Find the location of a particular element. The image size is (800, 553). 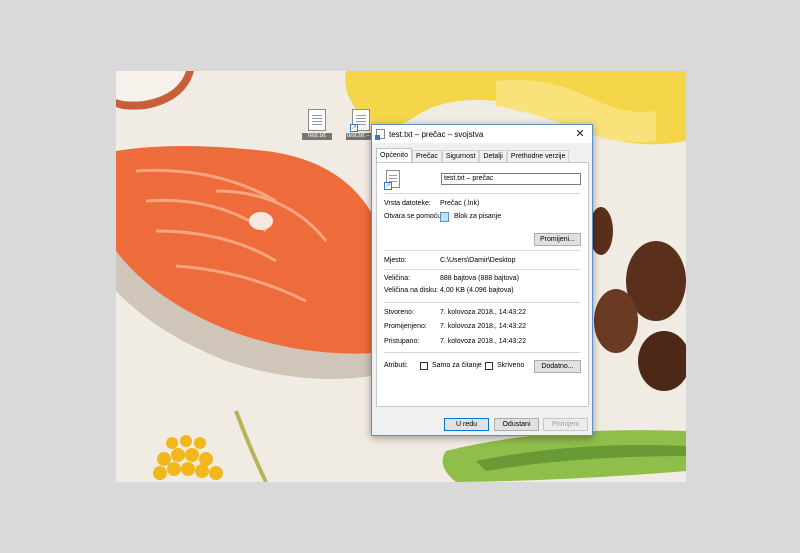

tab-general: Općenito is located at coordinates (394, 155).